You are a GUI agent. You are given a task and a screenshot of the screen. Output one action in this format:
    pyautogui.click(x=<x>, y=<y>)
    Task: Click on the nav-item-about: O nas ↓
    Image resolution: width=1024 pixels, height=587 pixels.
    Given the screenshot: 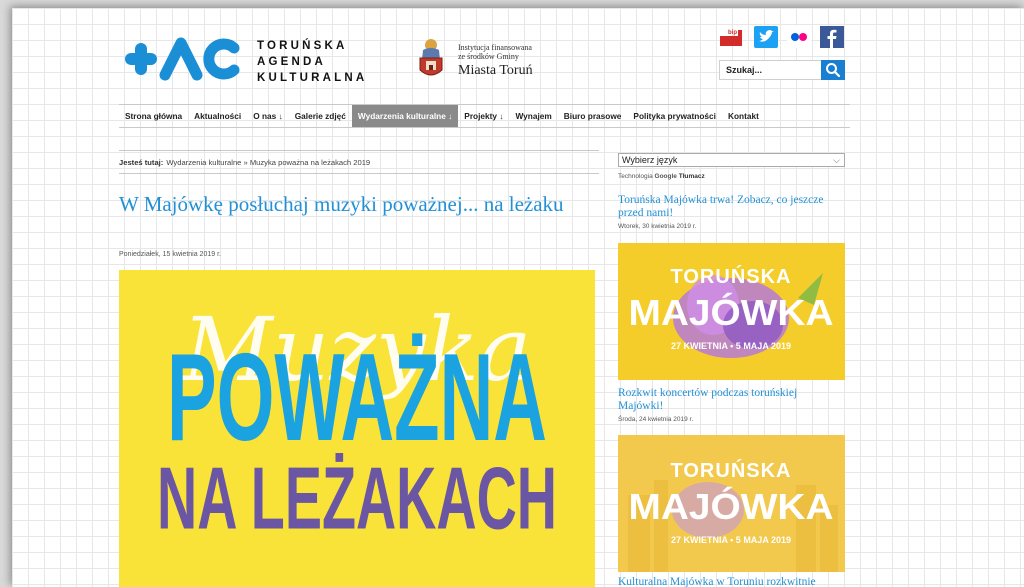 What is the action you would take?
    pyautogui.click(x=268, y=116)
    